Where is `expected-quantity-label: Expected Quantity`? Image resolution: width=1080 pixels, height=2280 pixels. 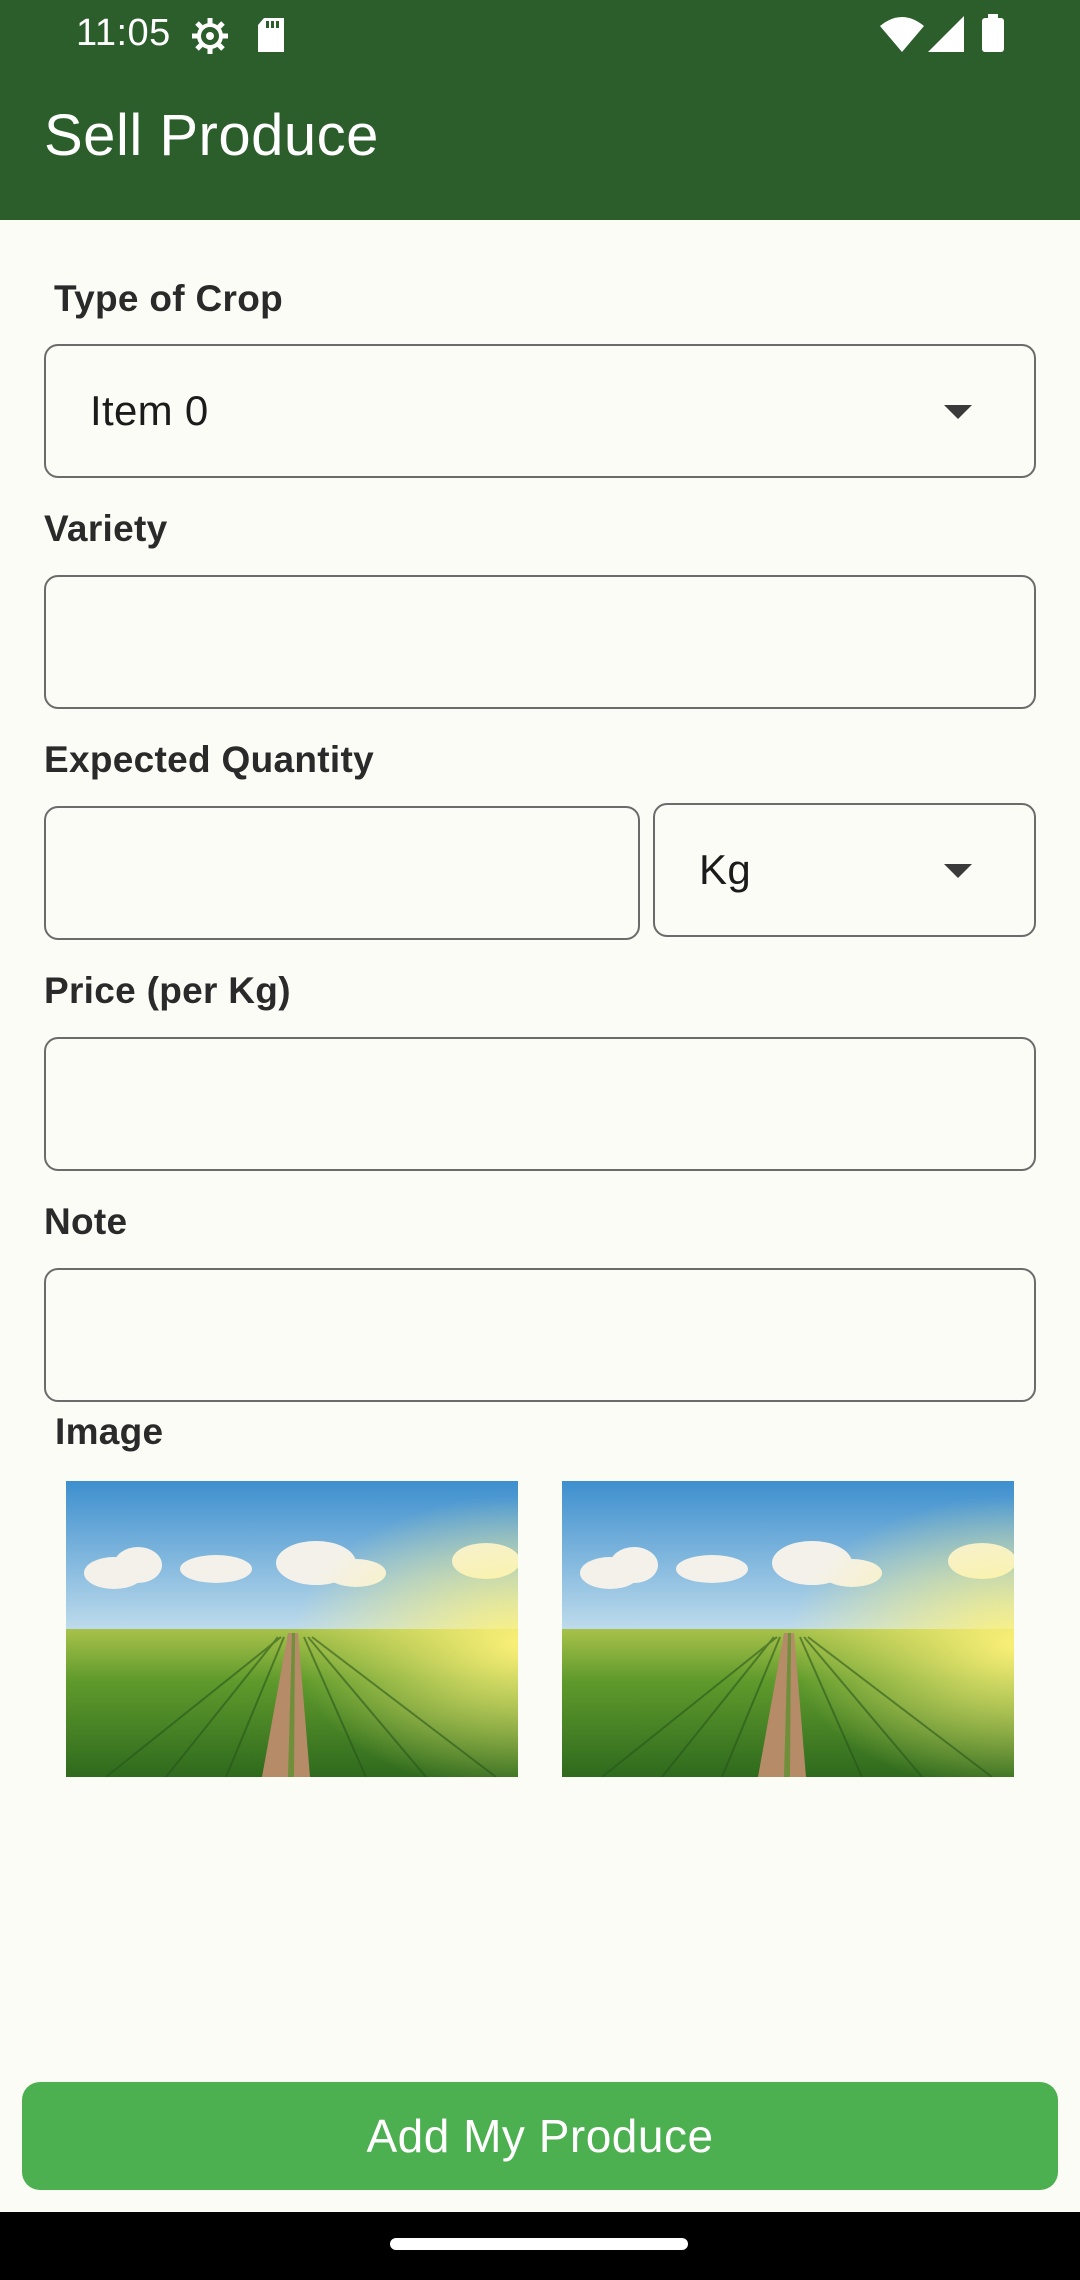 expected-quantity-label: Expected Quantity is located at coordinates (209, 759).